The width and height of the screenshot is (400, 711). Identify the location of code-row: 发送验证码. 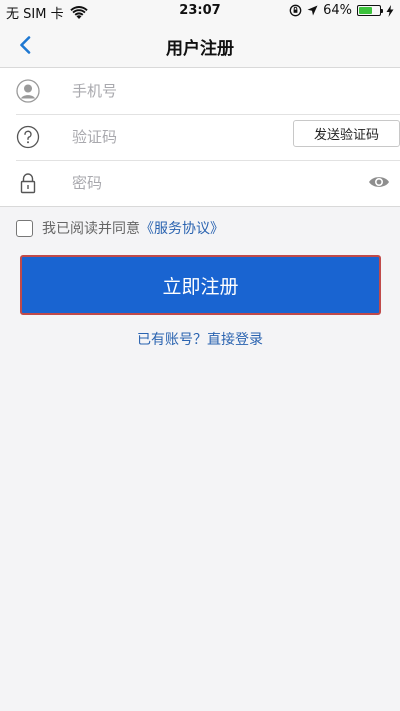
(200, 137).